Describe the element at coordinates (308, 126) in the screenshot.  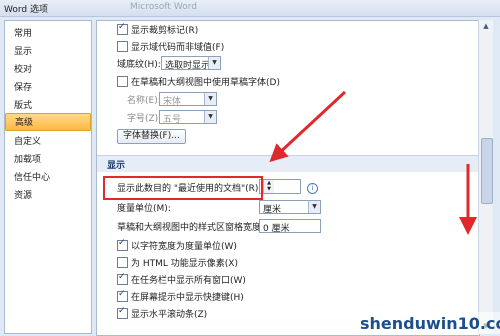
I see `arrow-to-recent-docs` at that location.